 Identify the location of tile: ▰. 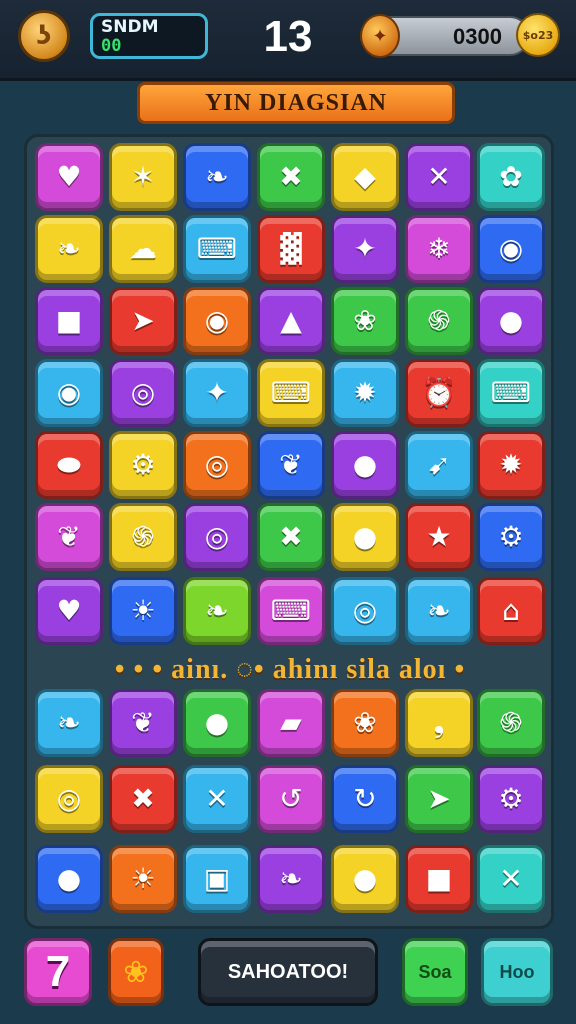
(291, 723).